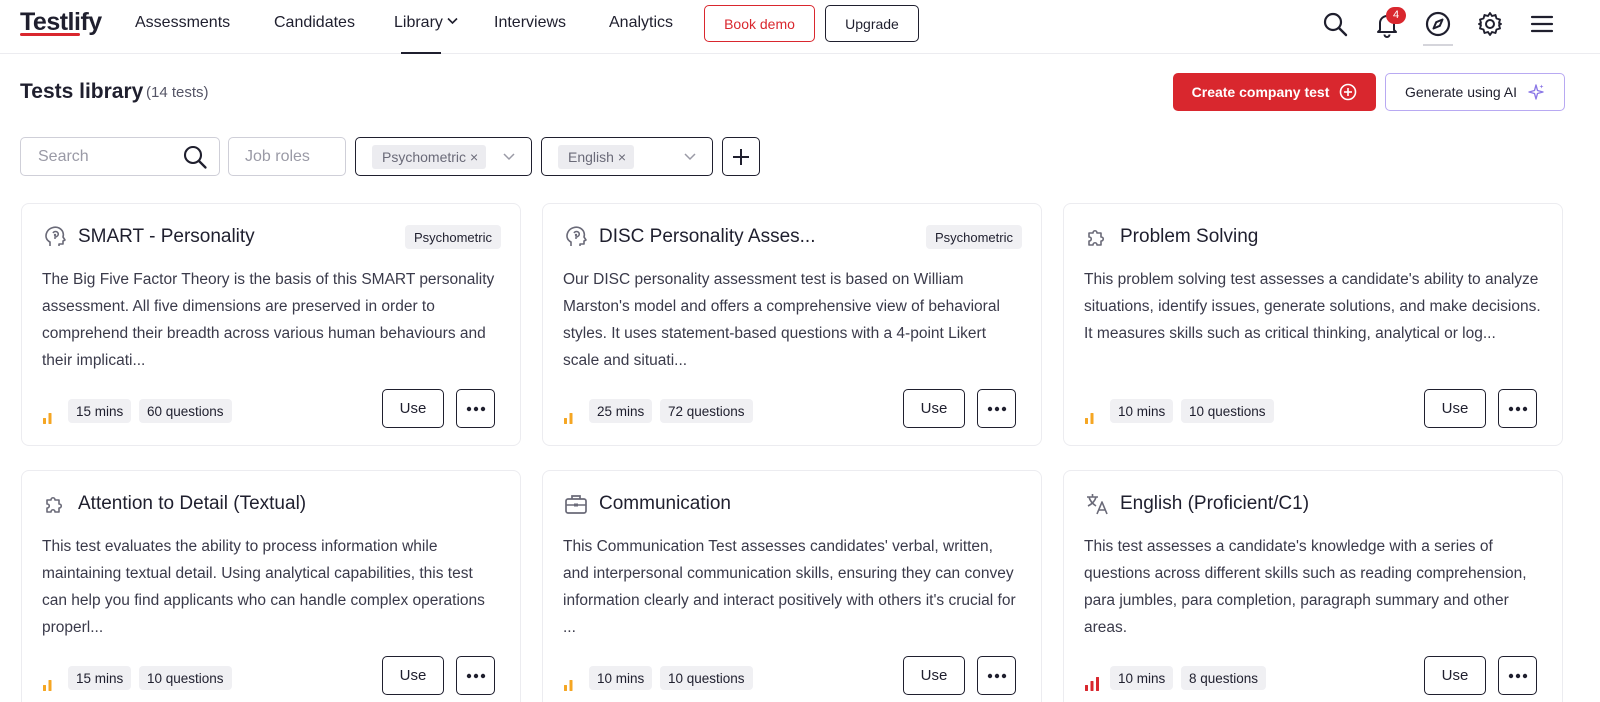 This screenshot has width=1600, height=702. What do you see at coordinates (1490, 24) in the screenshot?
I see `gear-icon` at bounding box center [1490, 24].